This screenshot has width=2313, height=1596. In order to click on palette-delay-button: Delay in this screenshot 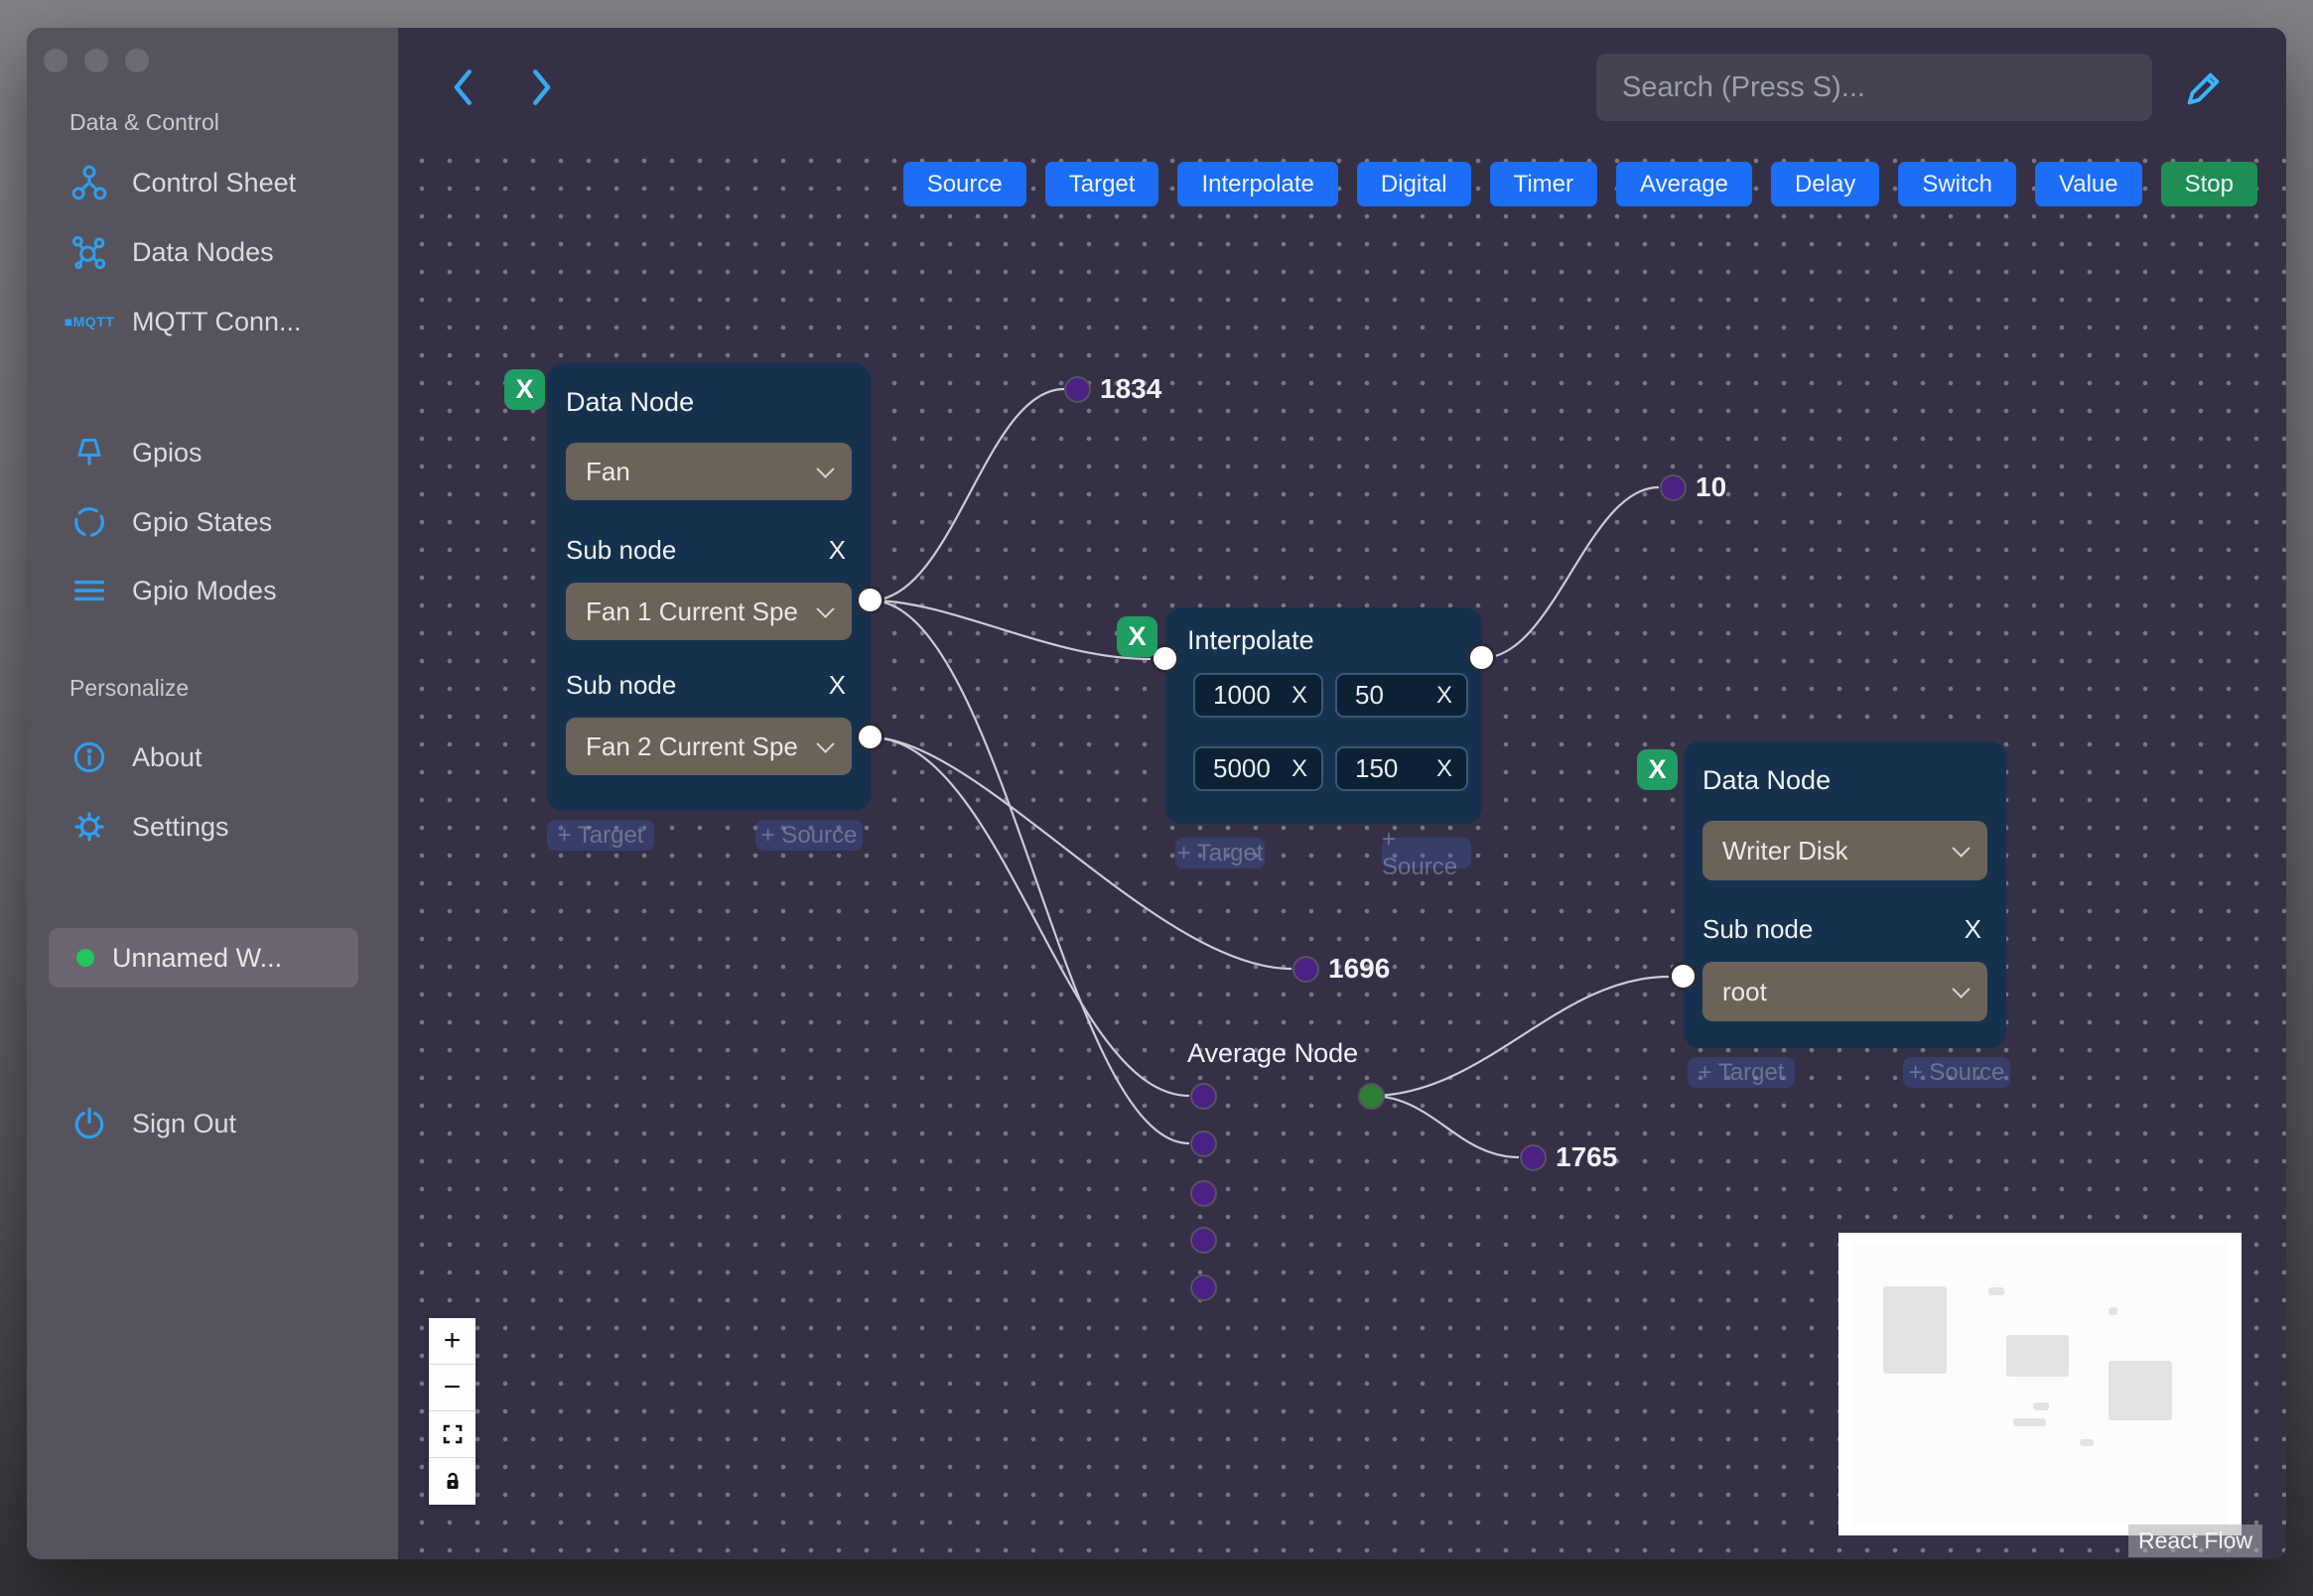, I will do `click(1825, 184)`.